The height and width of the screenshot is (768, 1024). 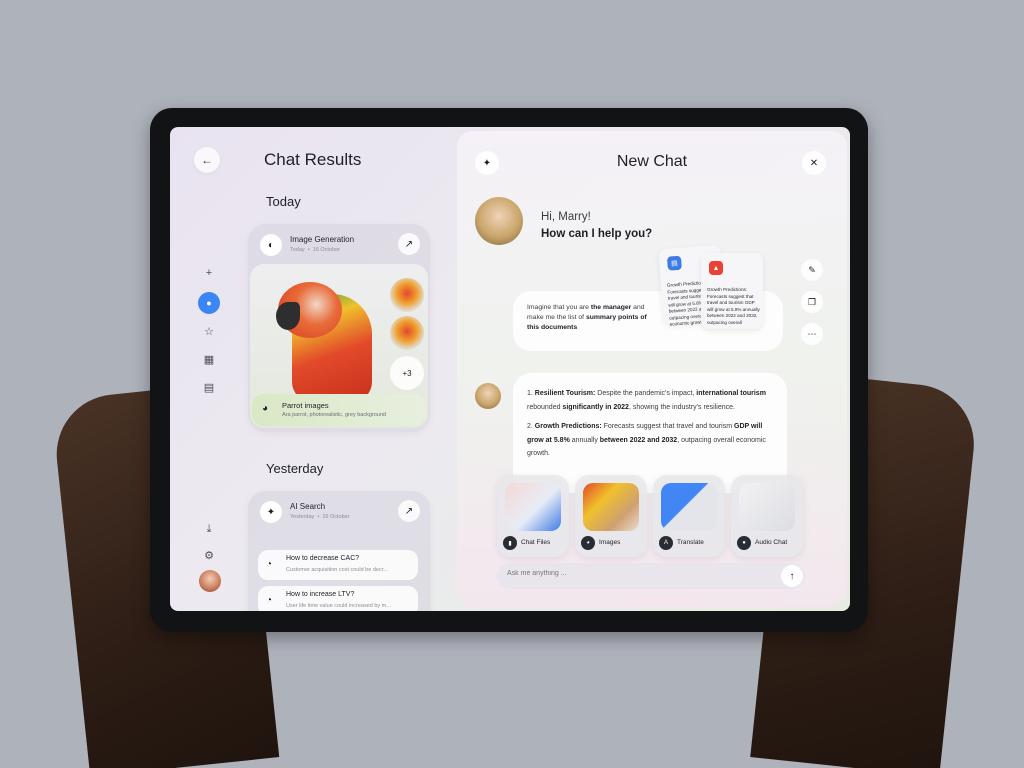 I want to click on caption-title: Parrot images, so click(x=305, y=405).